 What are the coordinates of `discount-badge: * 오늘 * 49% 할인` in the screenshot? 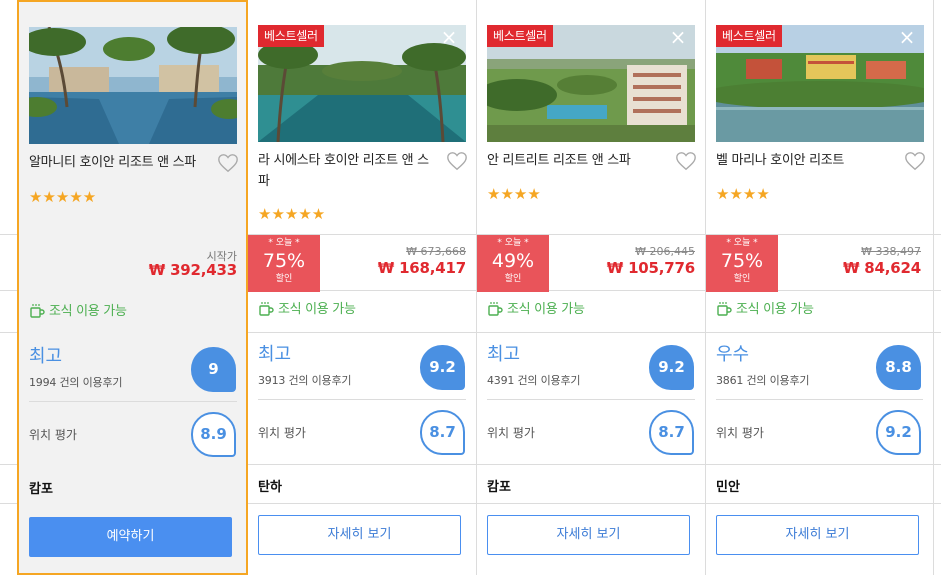 It's located at (513, 263).